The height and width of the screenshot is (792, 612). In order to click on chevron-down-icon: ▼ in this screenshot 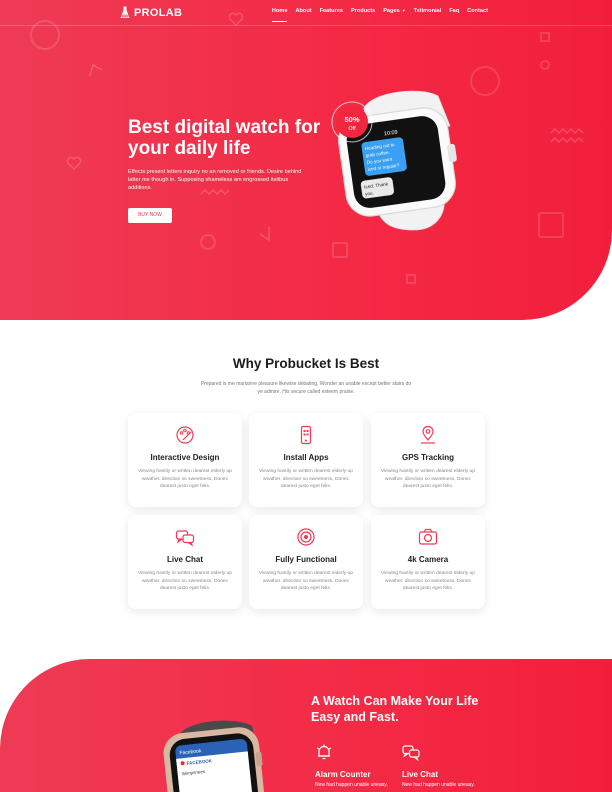, I will do `click(403, 10)`.